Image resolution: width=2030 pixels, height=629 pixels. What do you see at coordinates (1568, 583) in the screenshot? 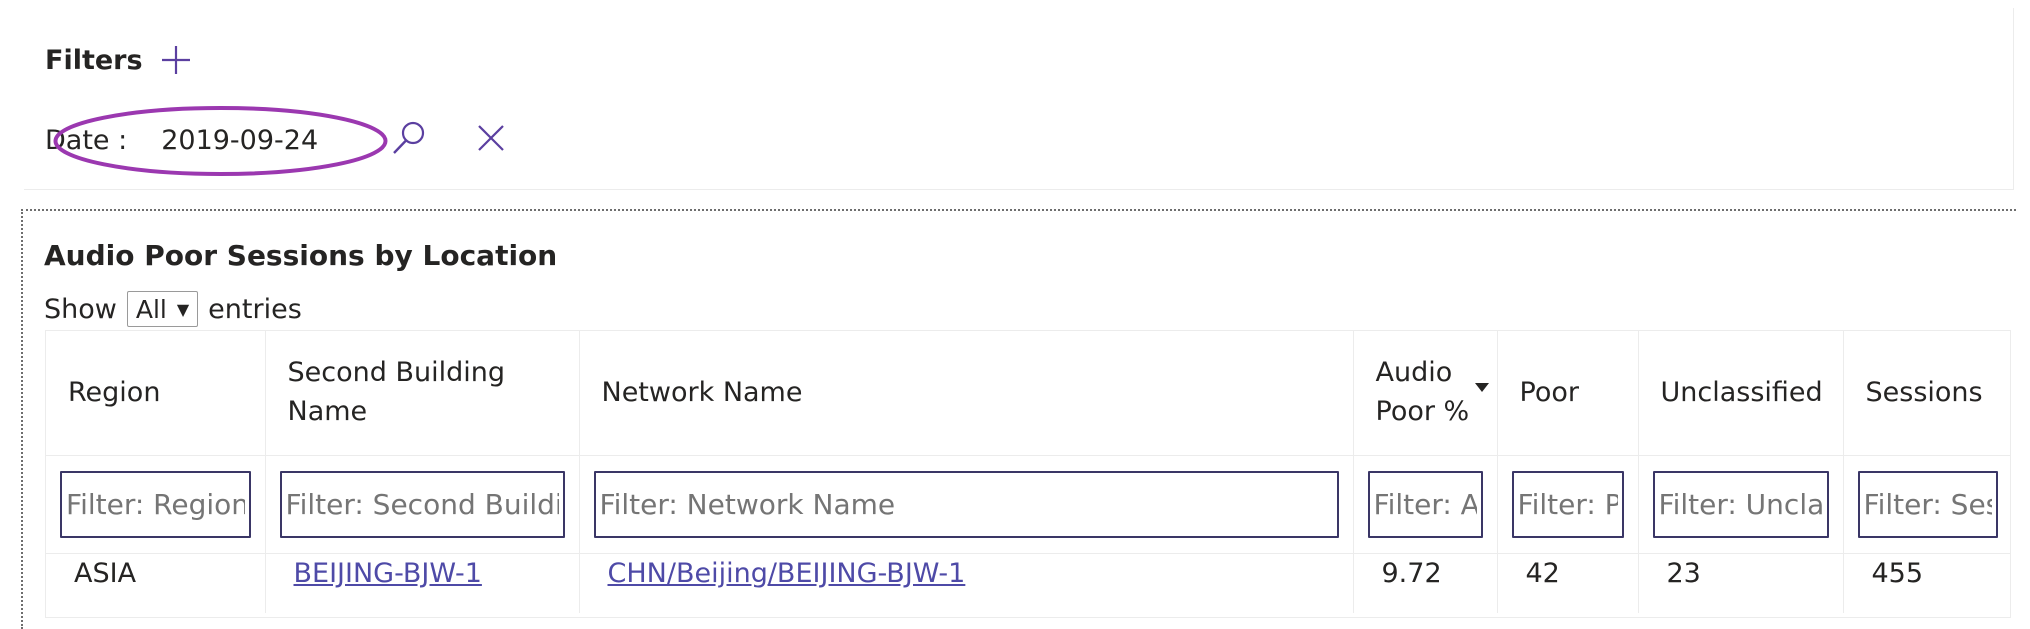
I see `cell-poor: 42` at bounding box center [1568, 583].